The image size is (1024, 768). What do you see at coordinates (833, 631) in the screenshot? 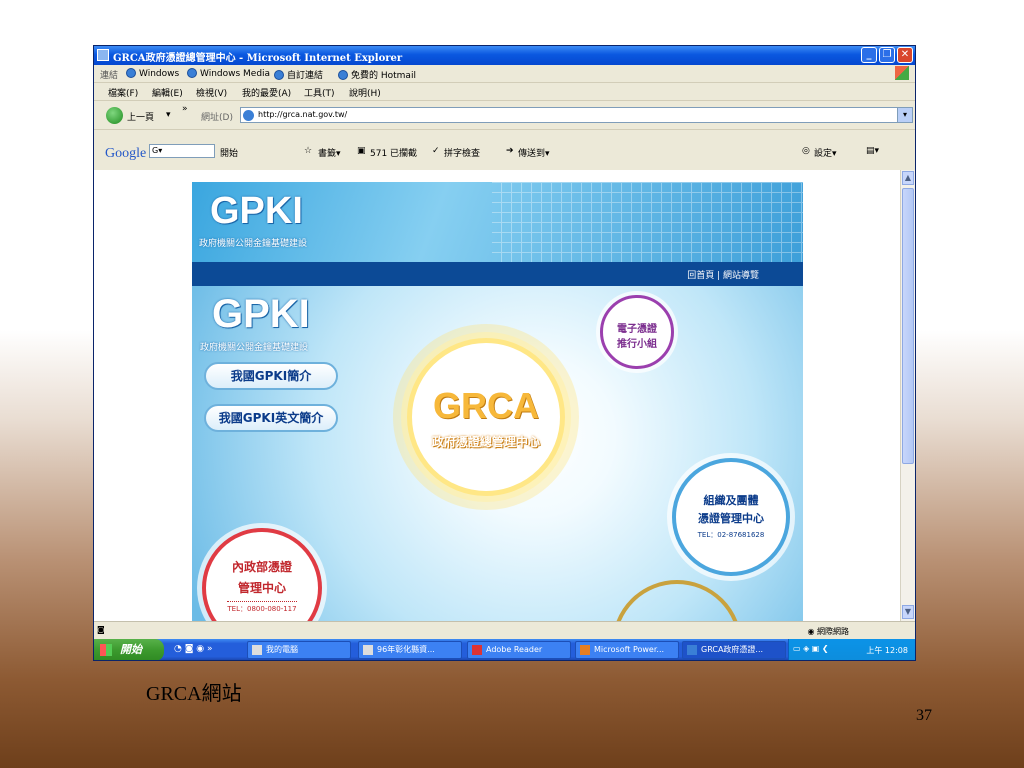
I see `internet-zone-text: 網際網路` at bounding box center [833, 631].